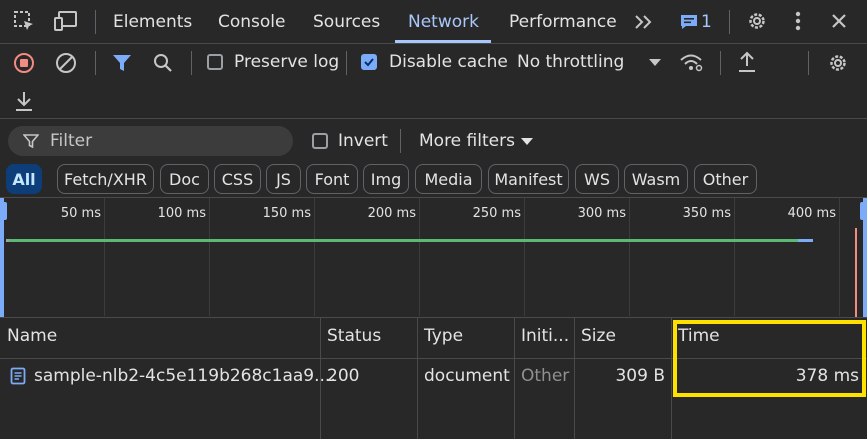 The height and width of the screenshot is (439, 867). What do you see at coordinates (448, 62) in the screenshot?
I see `disable-cache-label: Disable cache` at bounding box center [448, 62].